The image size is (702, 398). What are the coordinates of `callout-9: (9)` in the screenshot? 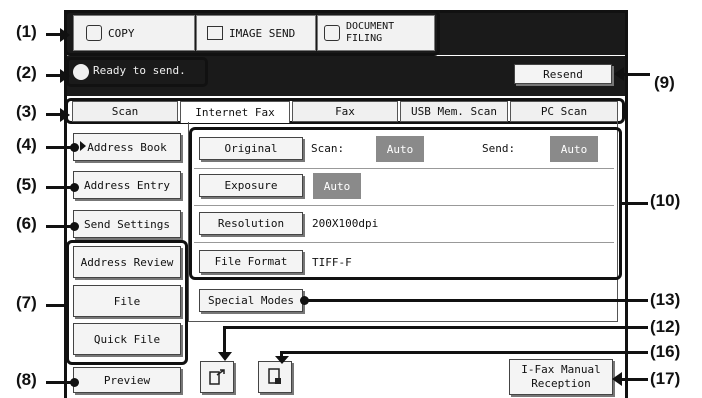 It's located at (664, 82).